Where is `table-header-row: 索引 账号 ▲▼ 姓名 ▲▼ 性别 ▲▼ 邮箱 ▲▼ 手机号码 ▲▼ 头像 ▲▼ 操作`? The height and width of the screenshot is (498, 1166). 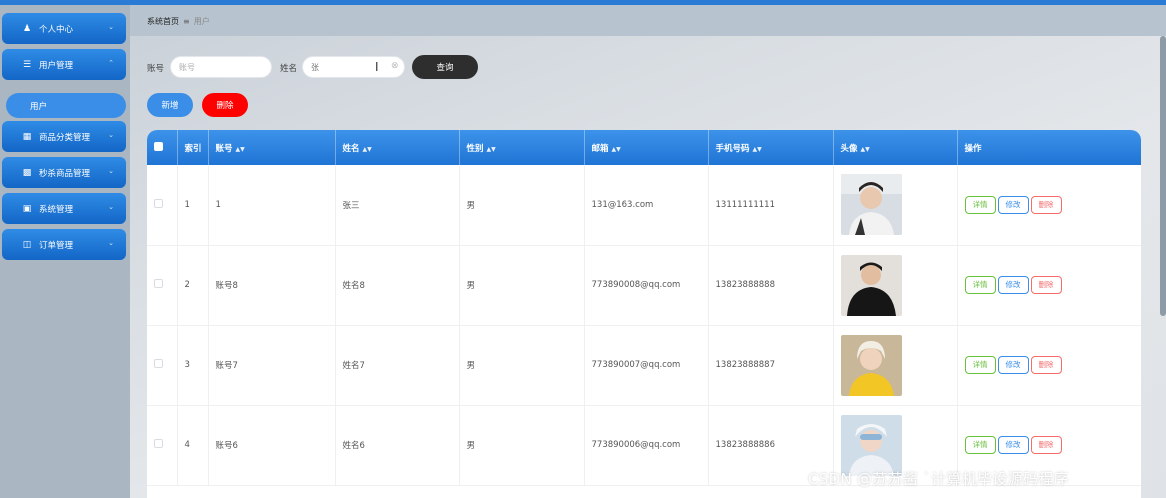
table-header-row: 索引 账号 ▲▼ 姓名 ▲▼ 性别 ▲▼ 邮箱 ▲▼ 手机号码 ▲▼ 头像 ▲▼ 操作 is located at coordinates (644, 147).